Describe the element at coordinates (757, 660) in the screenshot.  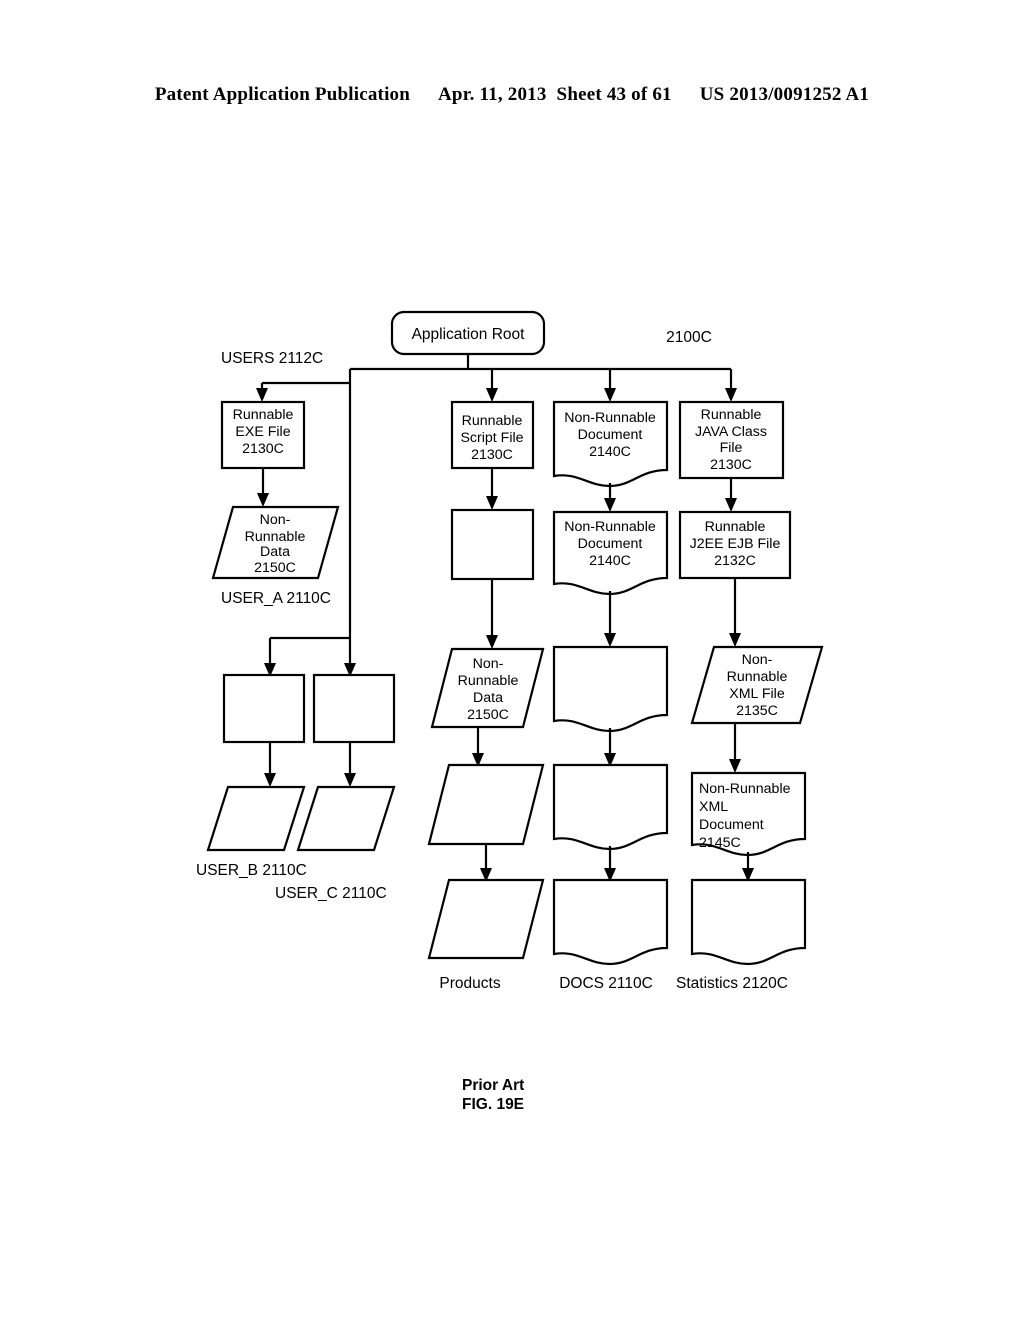
I see `node-xml-file-line-0: Non-` at that location.